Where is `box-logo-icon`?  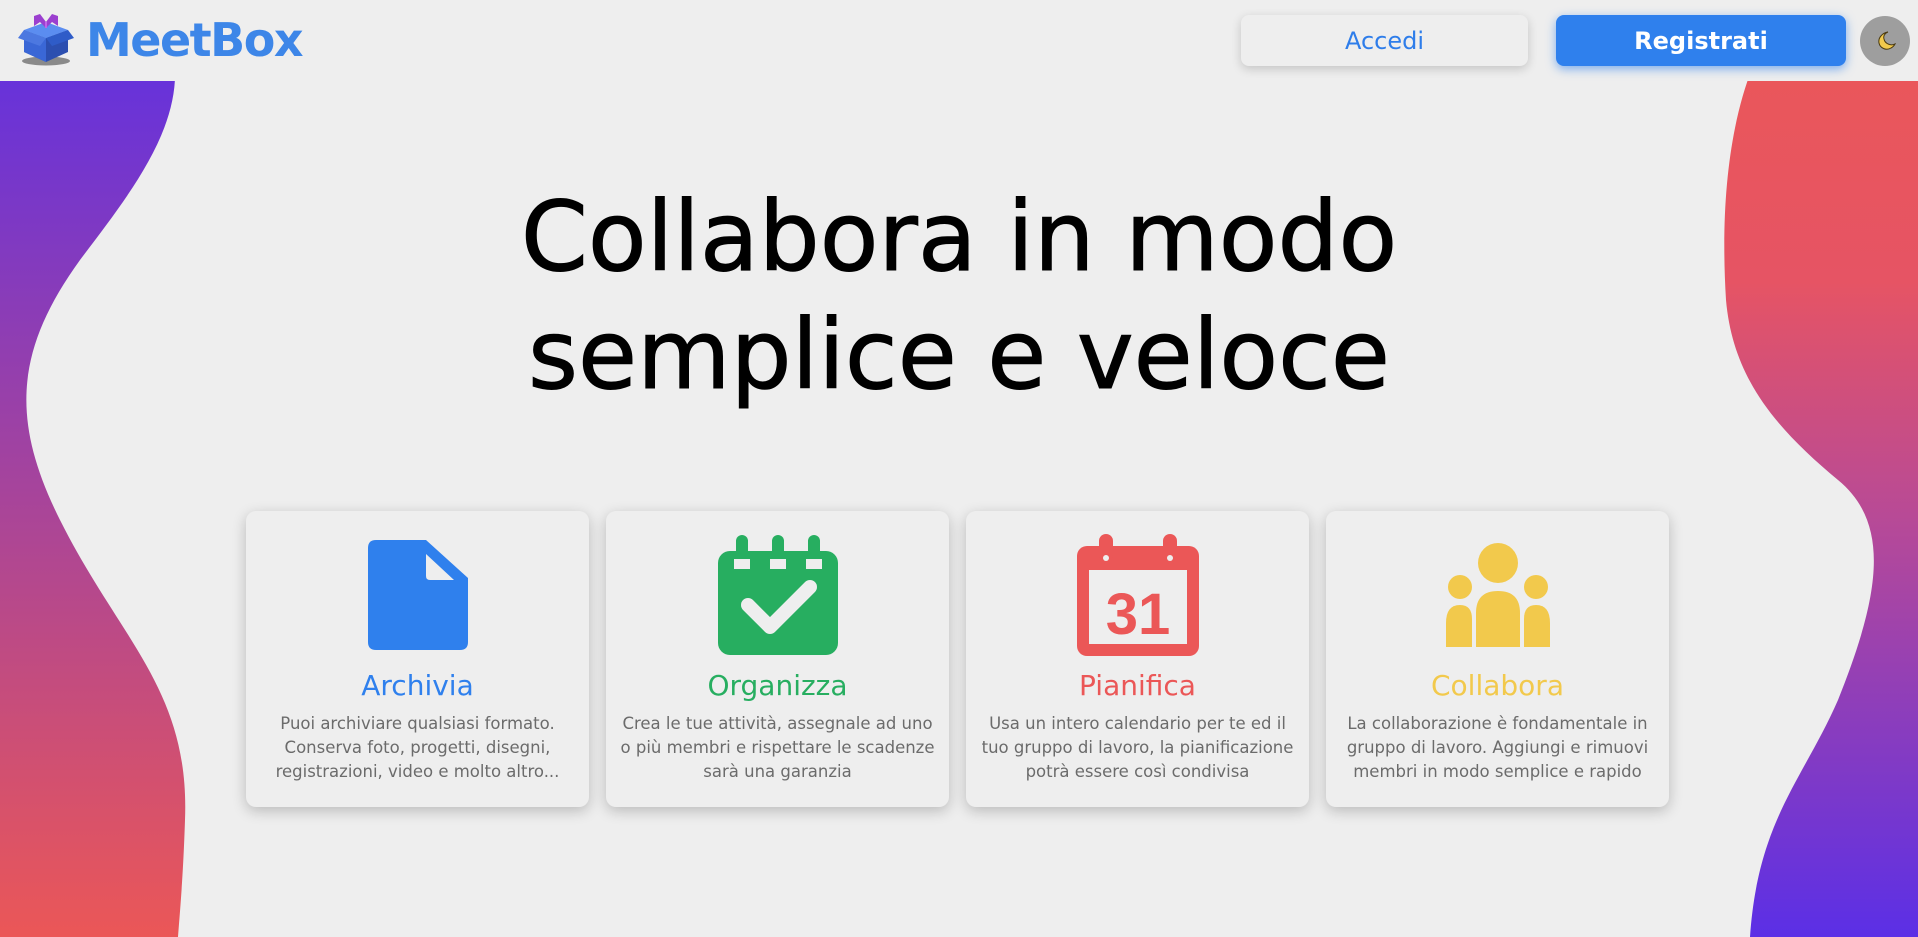
box-logo-icon is located at coordinates (46, 40).